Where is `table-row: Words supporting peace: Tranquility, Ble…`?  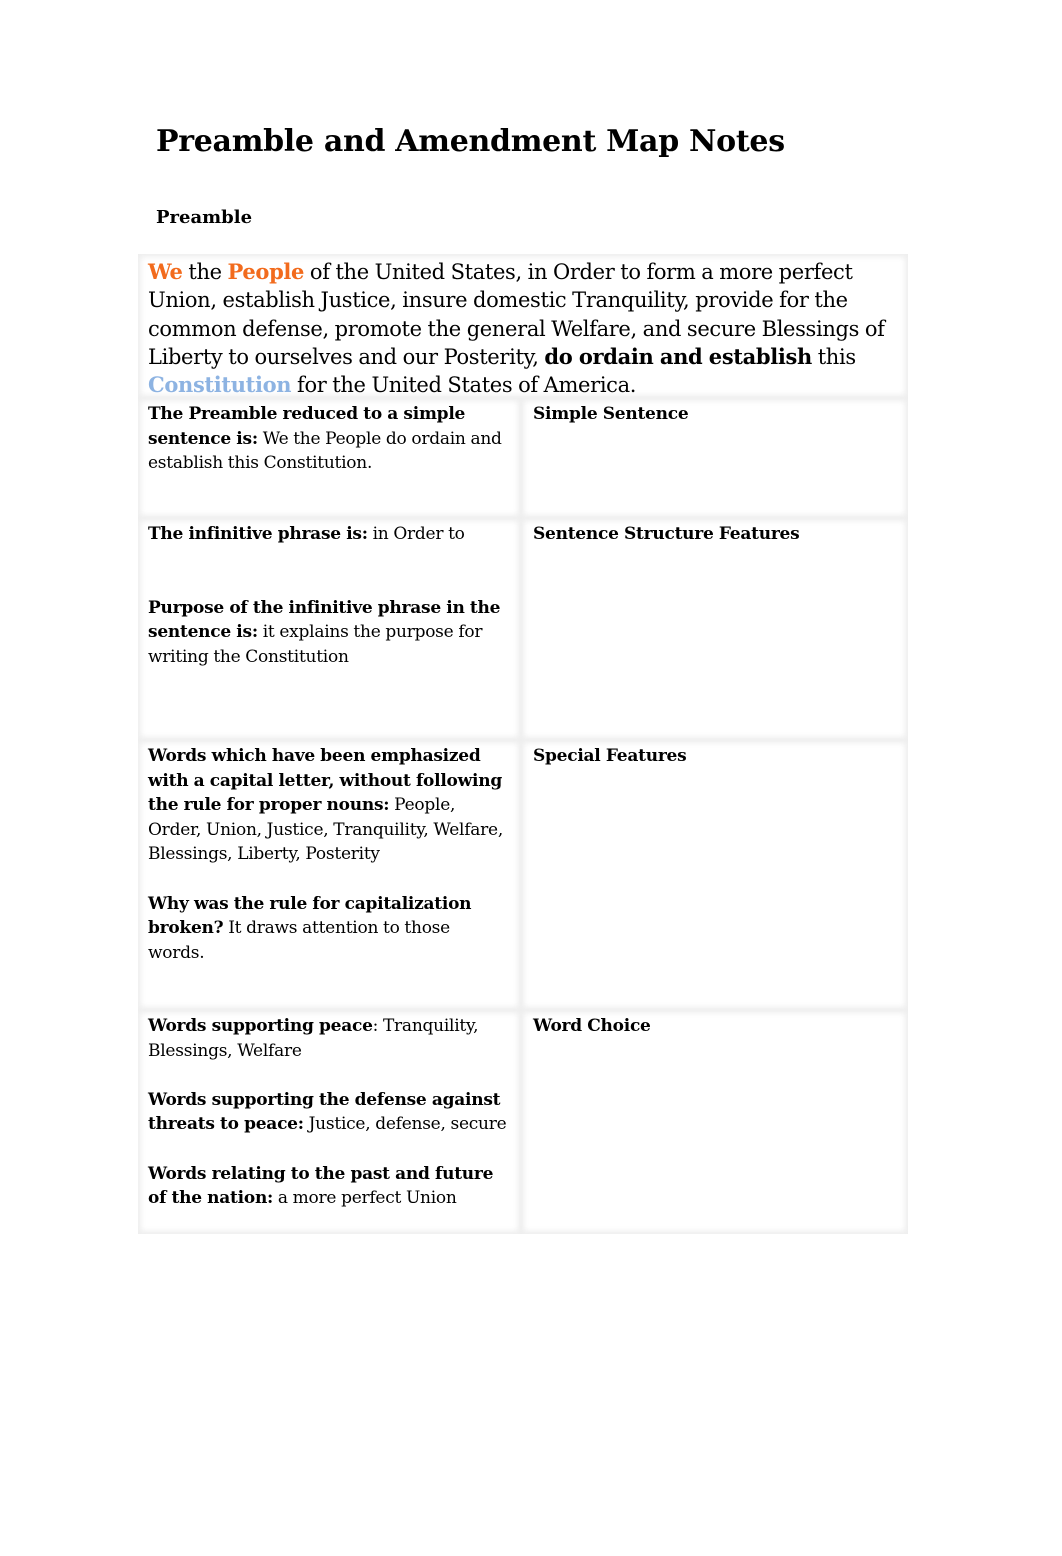
table-row: Words supporting peace: Tranquility, Ble… is located at coordinates (523, 1122).